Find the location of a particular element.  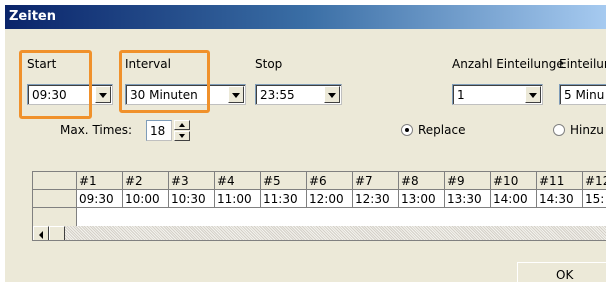

start-dropdown-button is located at coordinates (103, 94).